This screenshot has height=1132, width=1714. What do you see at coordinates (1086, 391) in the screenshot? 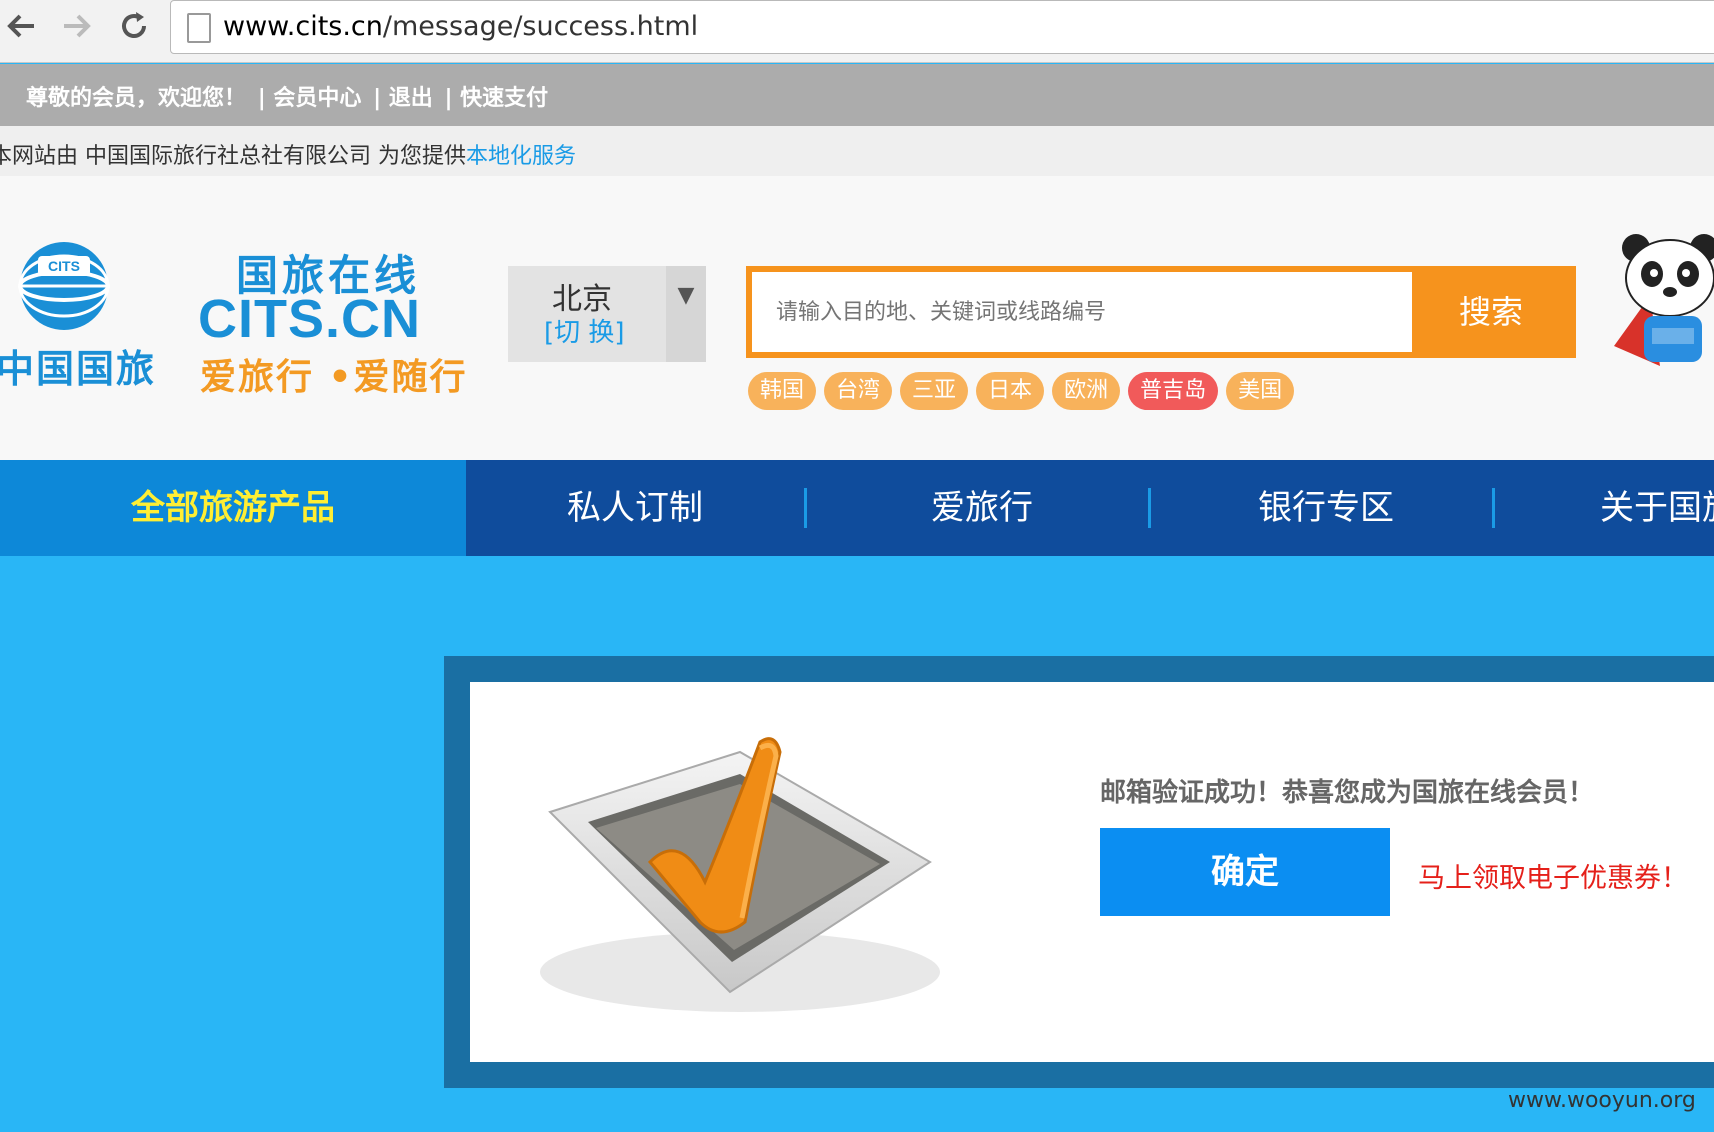
I see `tag-europe: 欧洲` at bounding box center [1086, 391].